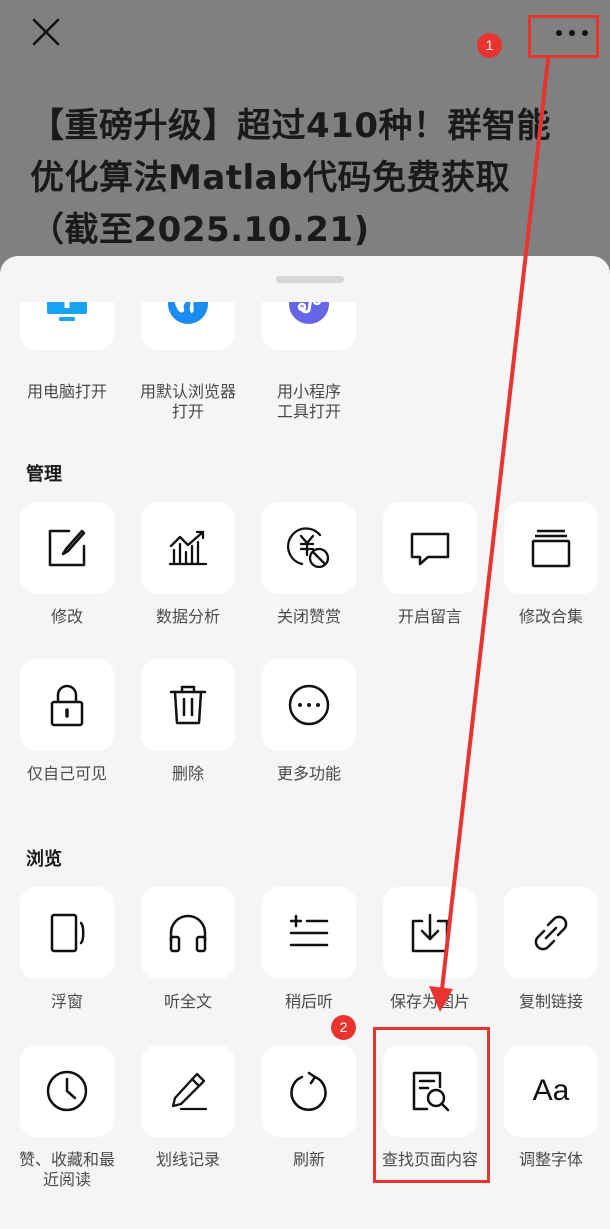  I want to click on annotation-highlight-find, so click(431, 1105).